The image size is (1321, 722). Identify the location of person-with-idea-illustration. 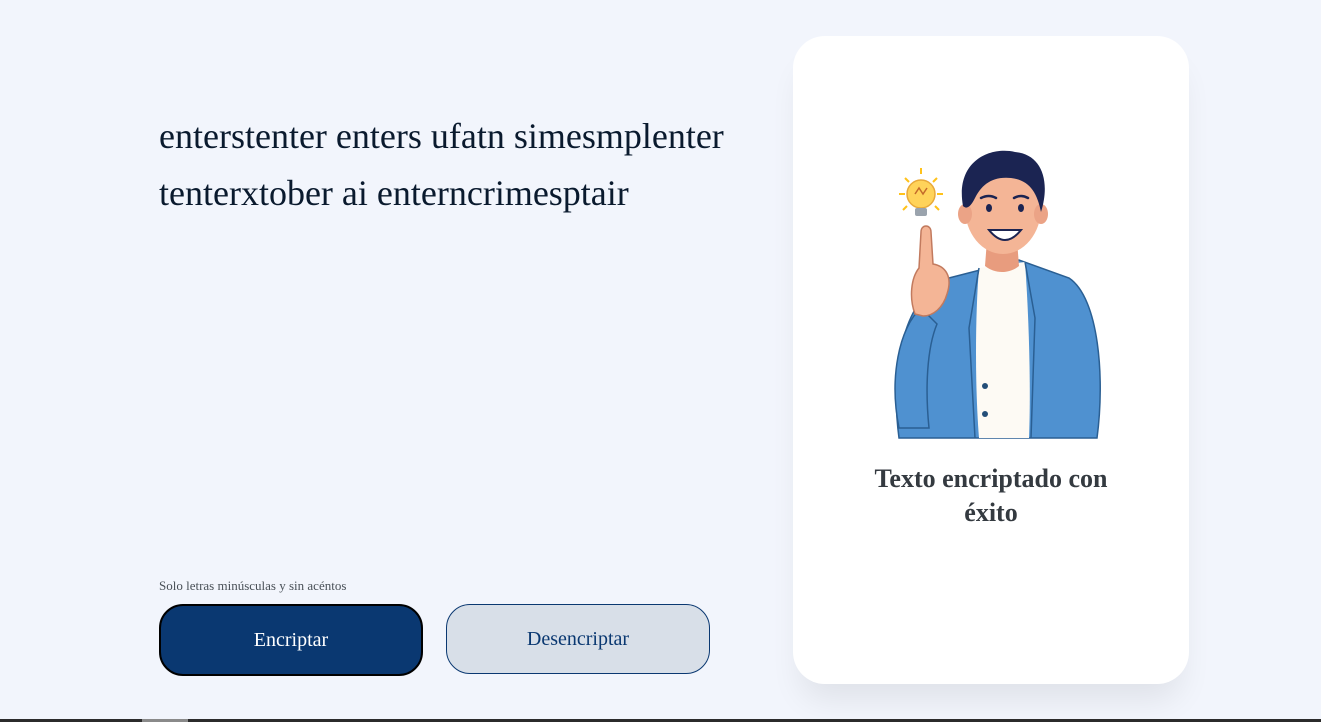
(997, 294).